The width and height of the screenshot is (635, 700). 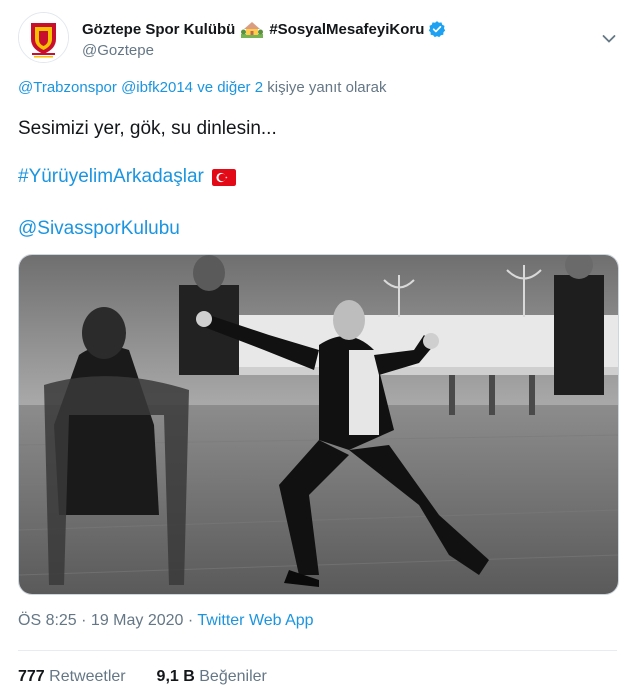 What do you see at coordinates (157, 87) in the screenshot?
I see `mention-link: @ibfk2014` at bounding box center [157, 87].